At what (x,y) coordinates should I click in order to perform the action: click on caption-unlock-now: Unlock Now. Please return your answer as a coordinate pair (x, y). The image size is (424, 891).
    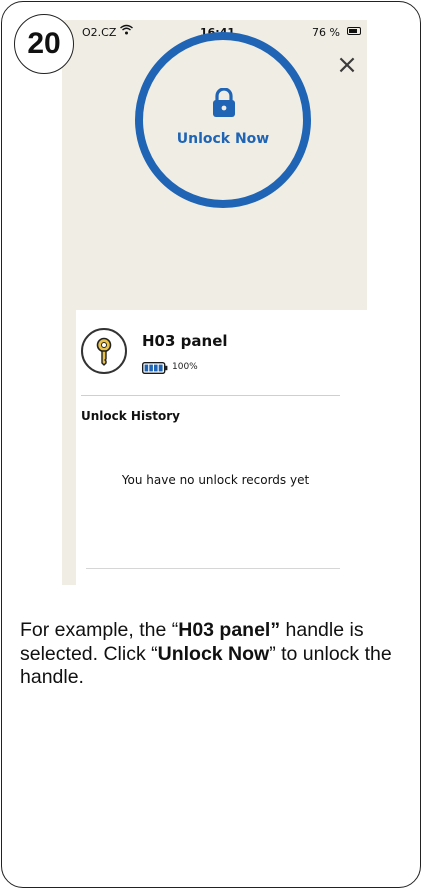
    Looking at the image, I should click on (213, 653).